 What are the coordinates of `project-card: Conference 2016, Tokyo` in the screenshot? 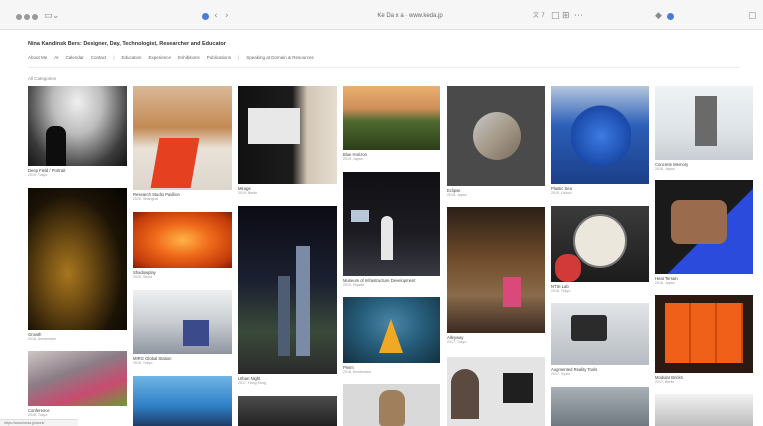 It's located at (77, 388).